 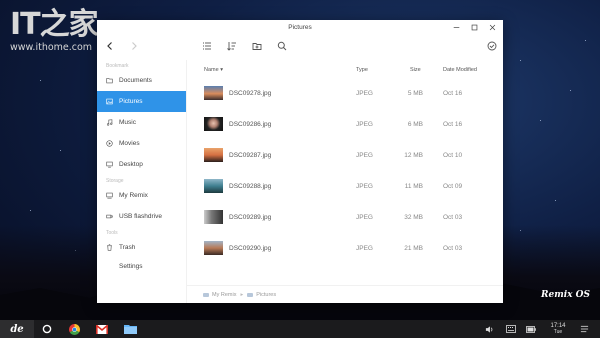 I want to click on sidebar-item-label: Settings, so click(x=131, y=266).